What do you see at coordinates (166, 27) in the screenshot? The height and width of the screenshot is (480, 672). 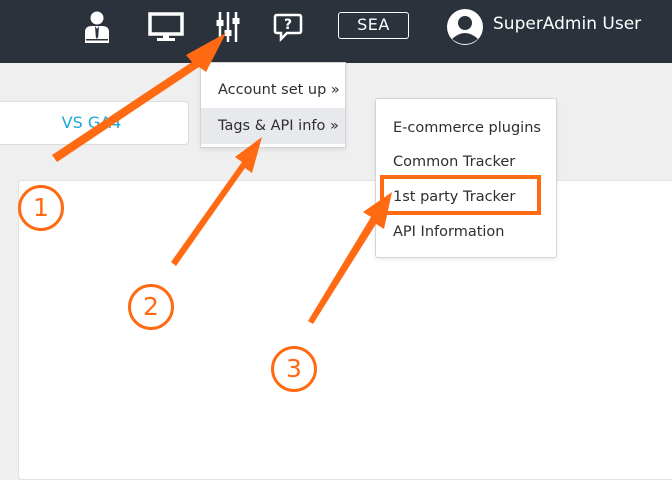 I see `monitor-icon` at bounding box center [166, 27].